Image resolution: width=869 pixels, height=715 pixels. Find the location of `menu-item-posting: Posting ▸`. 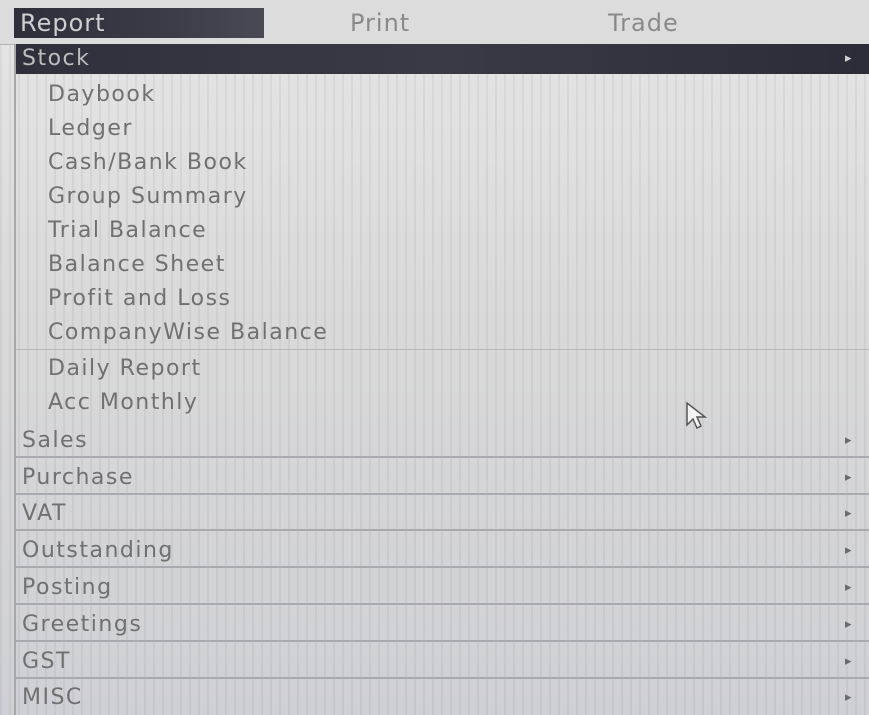

menu-item-posting: Posting ▸ is located at coordinates (442, 588).